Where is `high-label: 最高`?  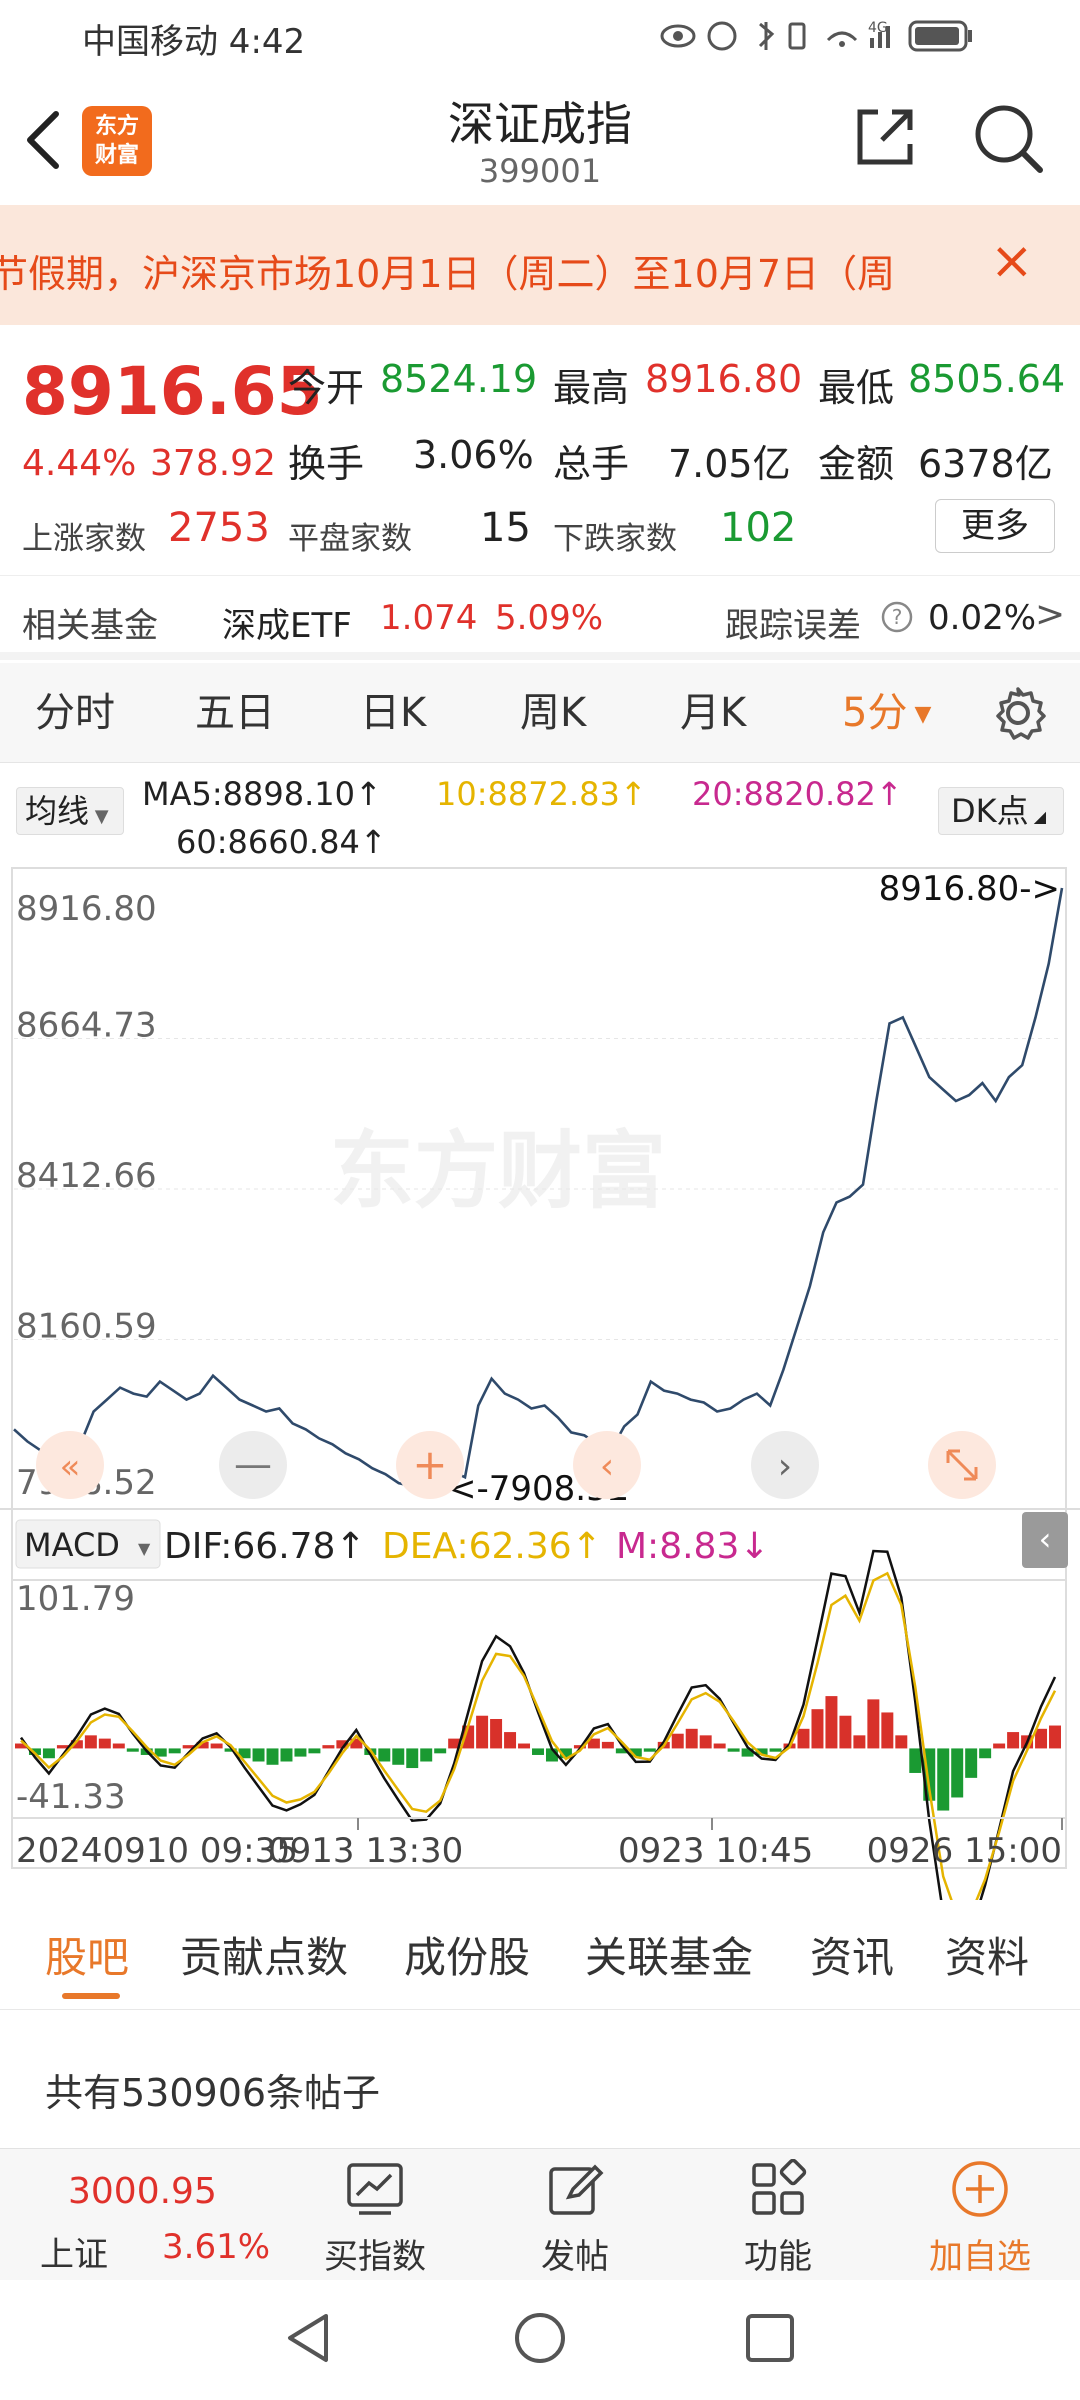 high-label: 最高 is located at coordinates (591, 388).